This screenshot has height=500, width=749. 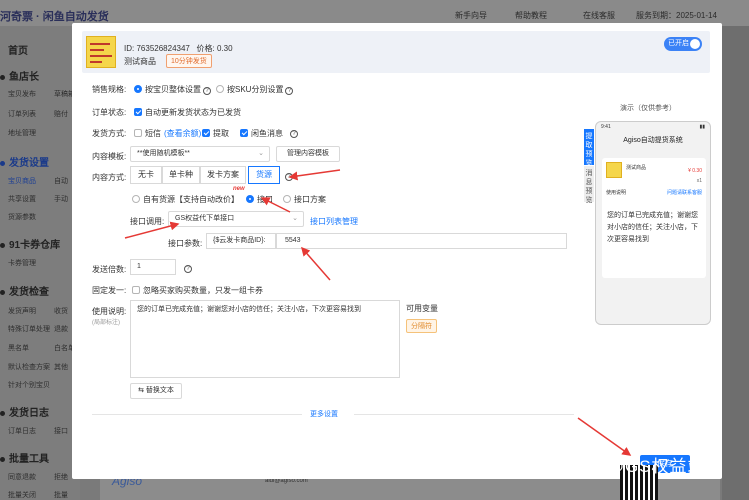 What do you see at coordinates (261, 153) in the screenshot?
I see `chevron-down-icon: ⌄` at bounding box center [261, 153].